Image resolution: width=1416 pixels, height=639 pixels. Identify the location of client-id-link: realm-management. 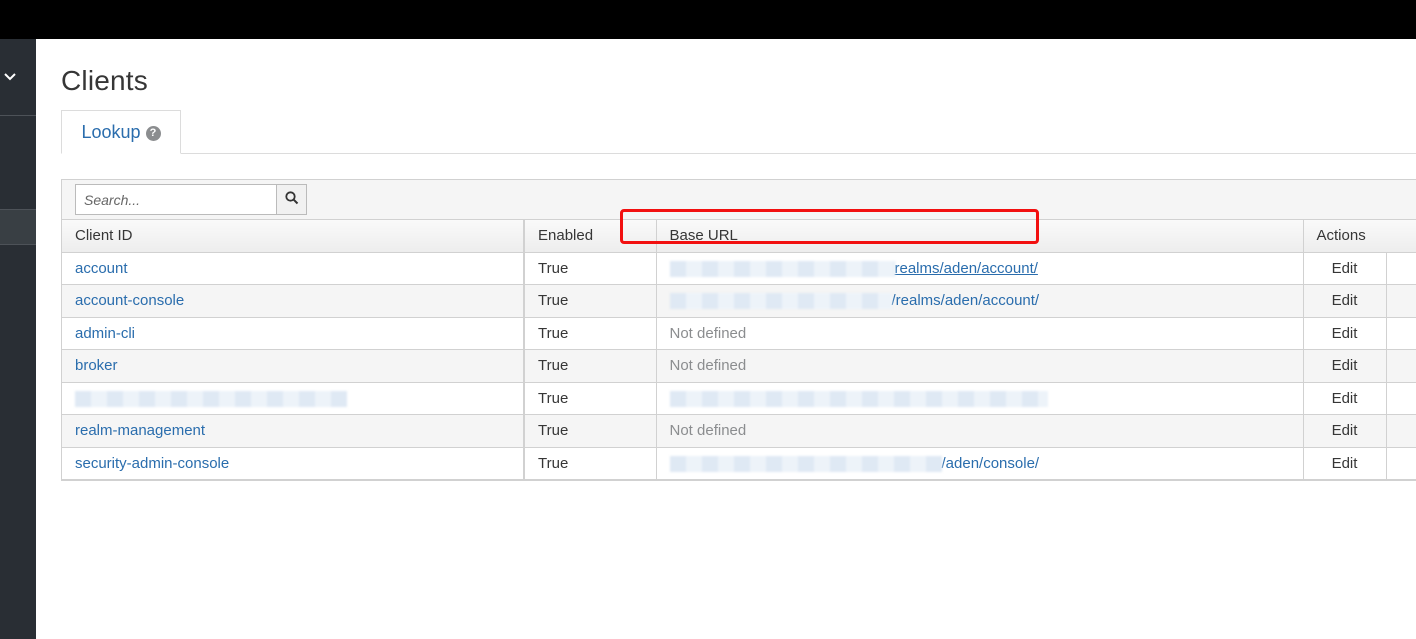
(140, 430).